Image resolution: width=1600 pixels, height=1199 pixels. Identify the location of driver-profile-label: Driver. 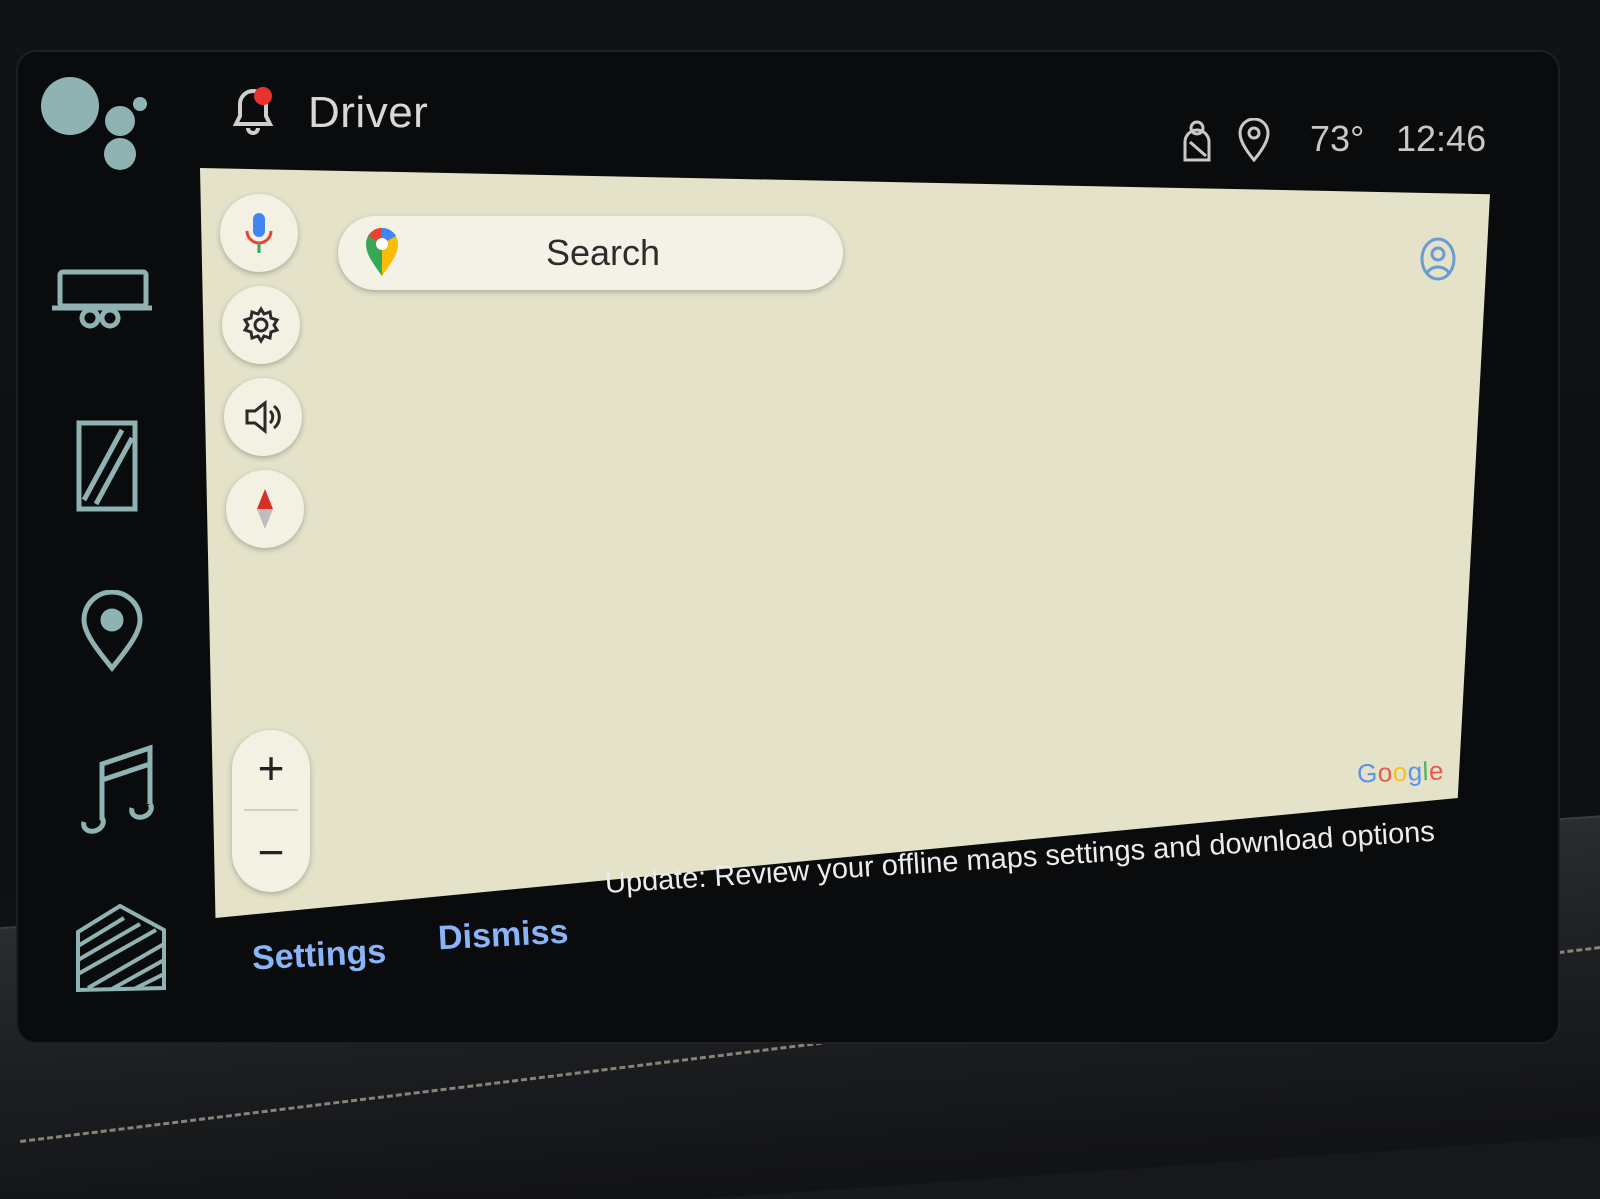
(368, 113).